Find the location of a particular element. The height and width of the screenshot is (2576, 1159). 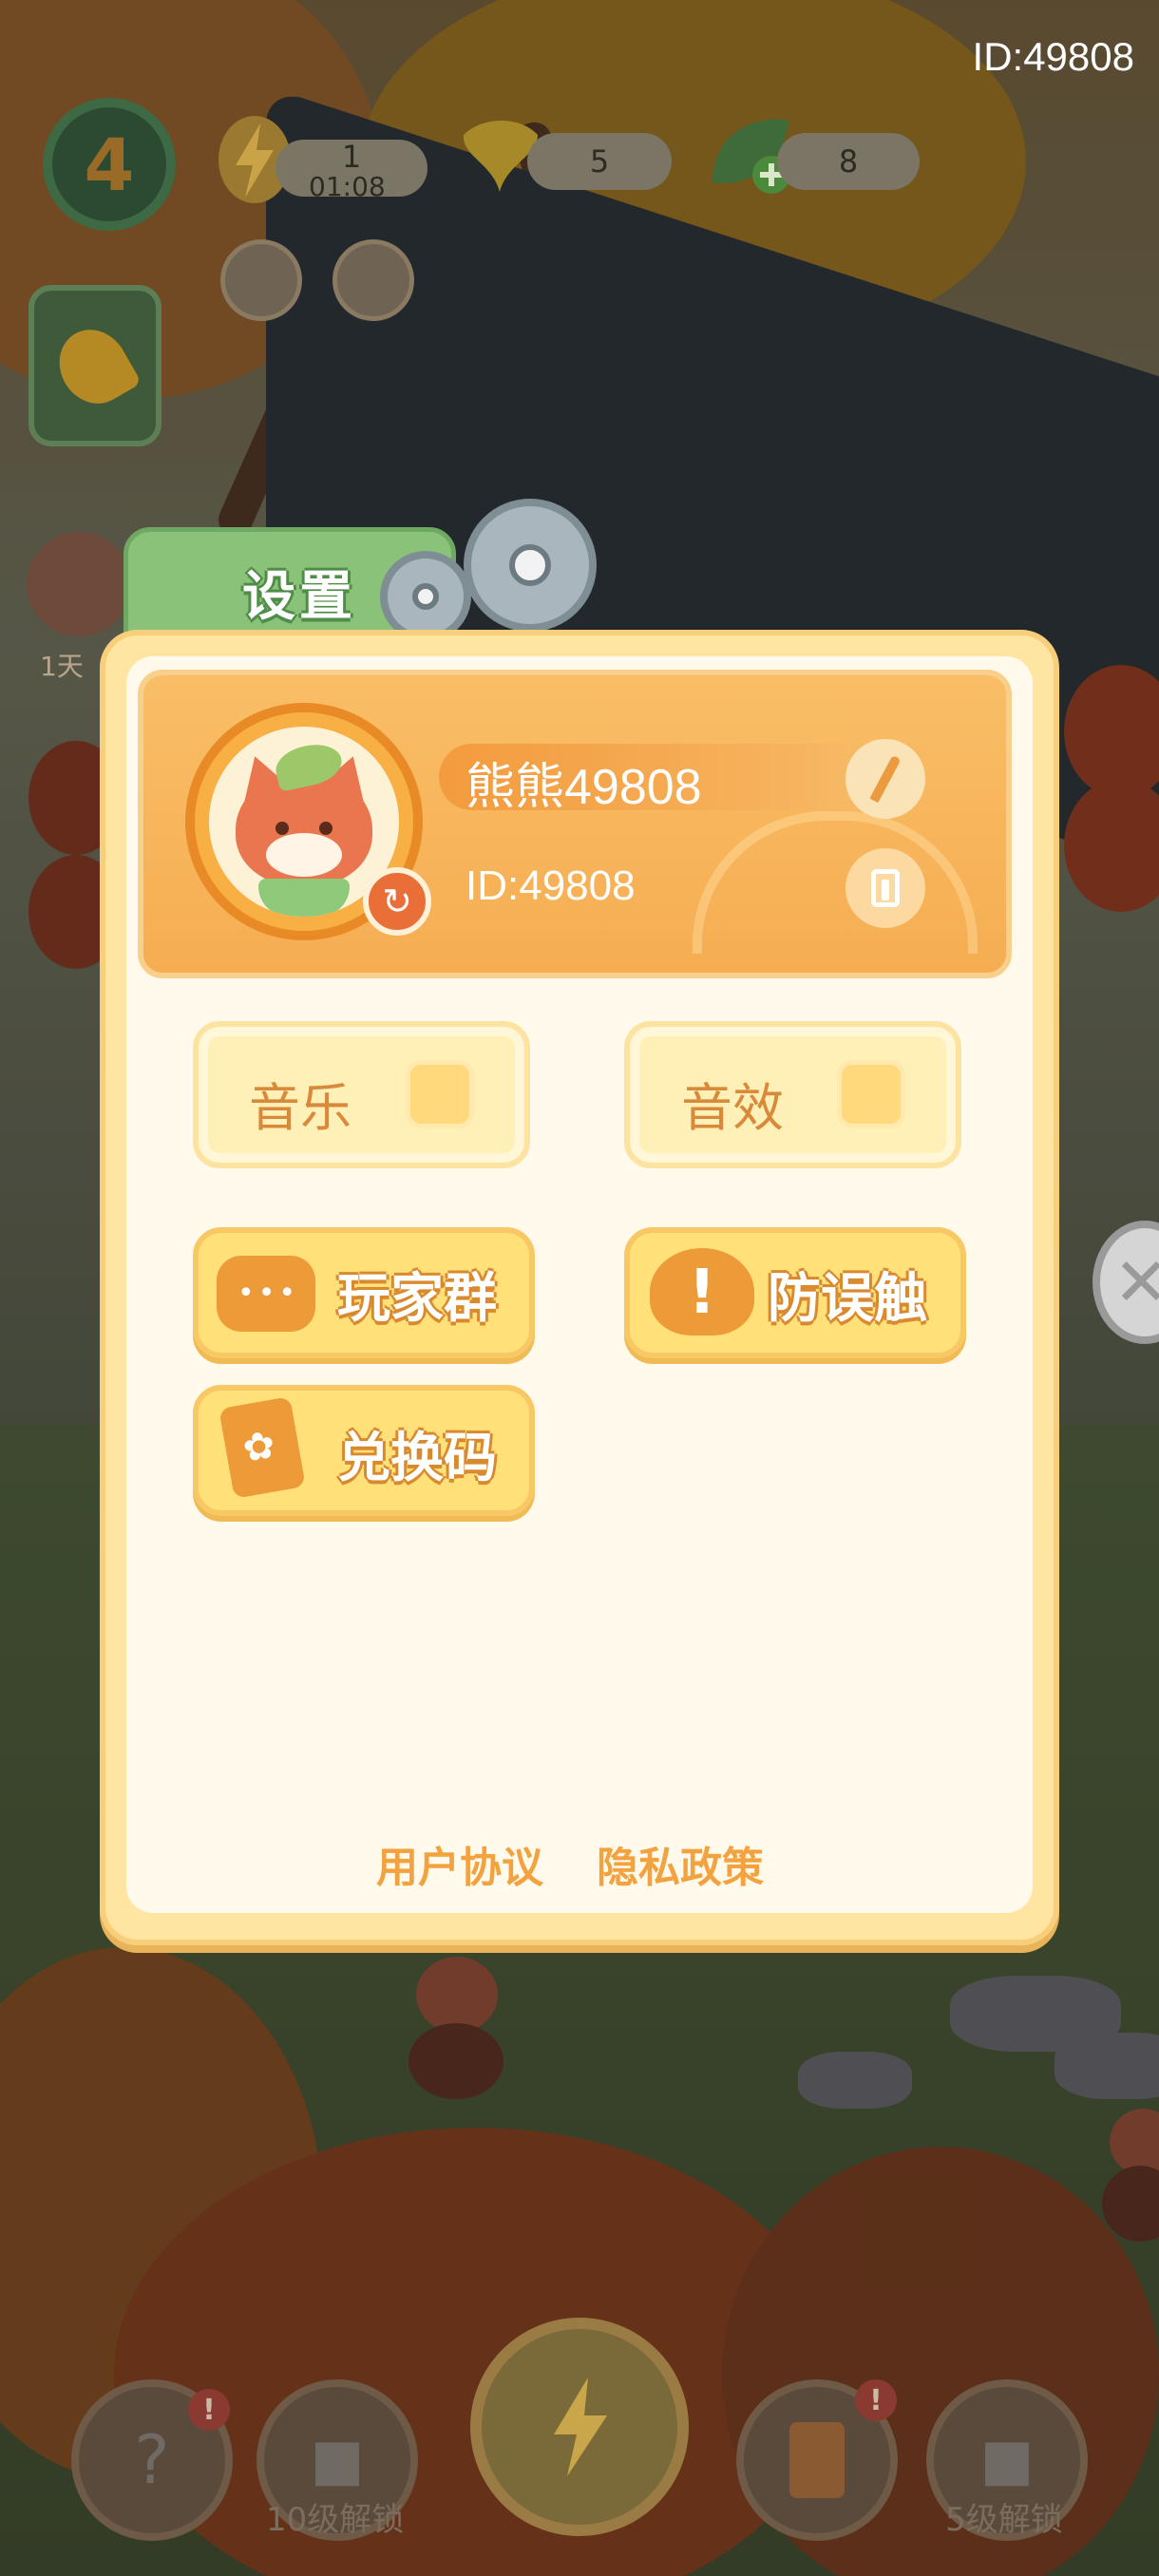

privacy-policy-link: 隐私政策 is located at coordinates (680, 1863).